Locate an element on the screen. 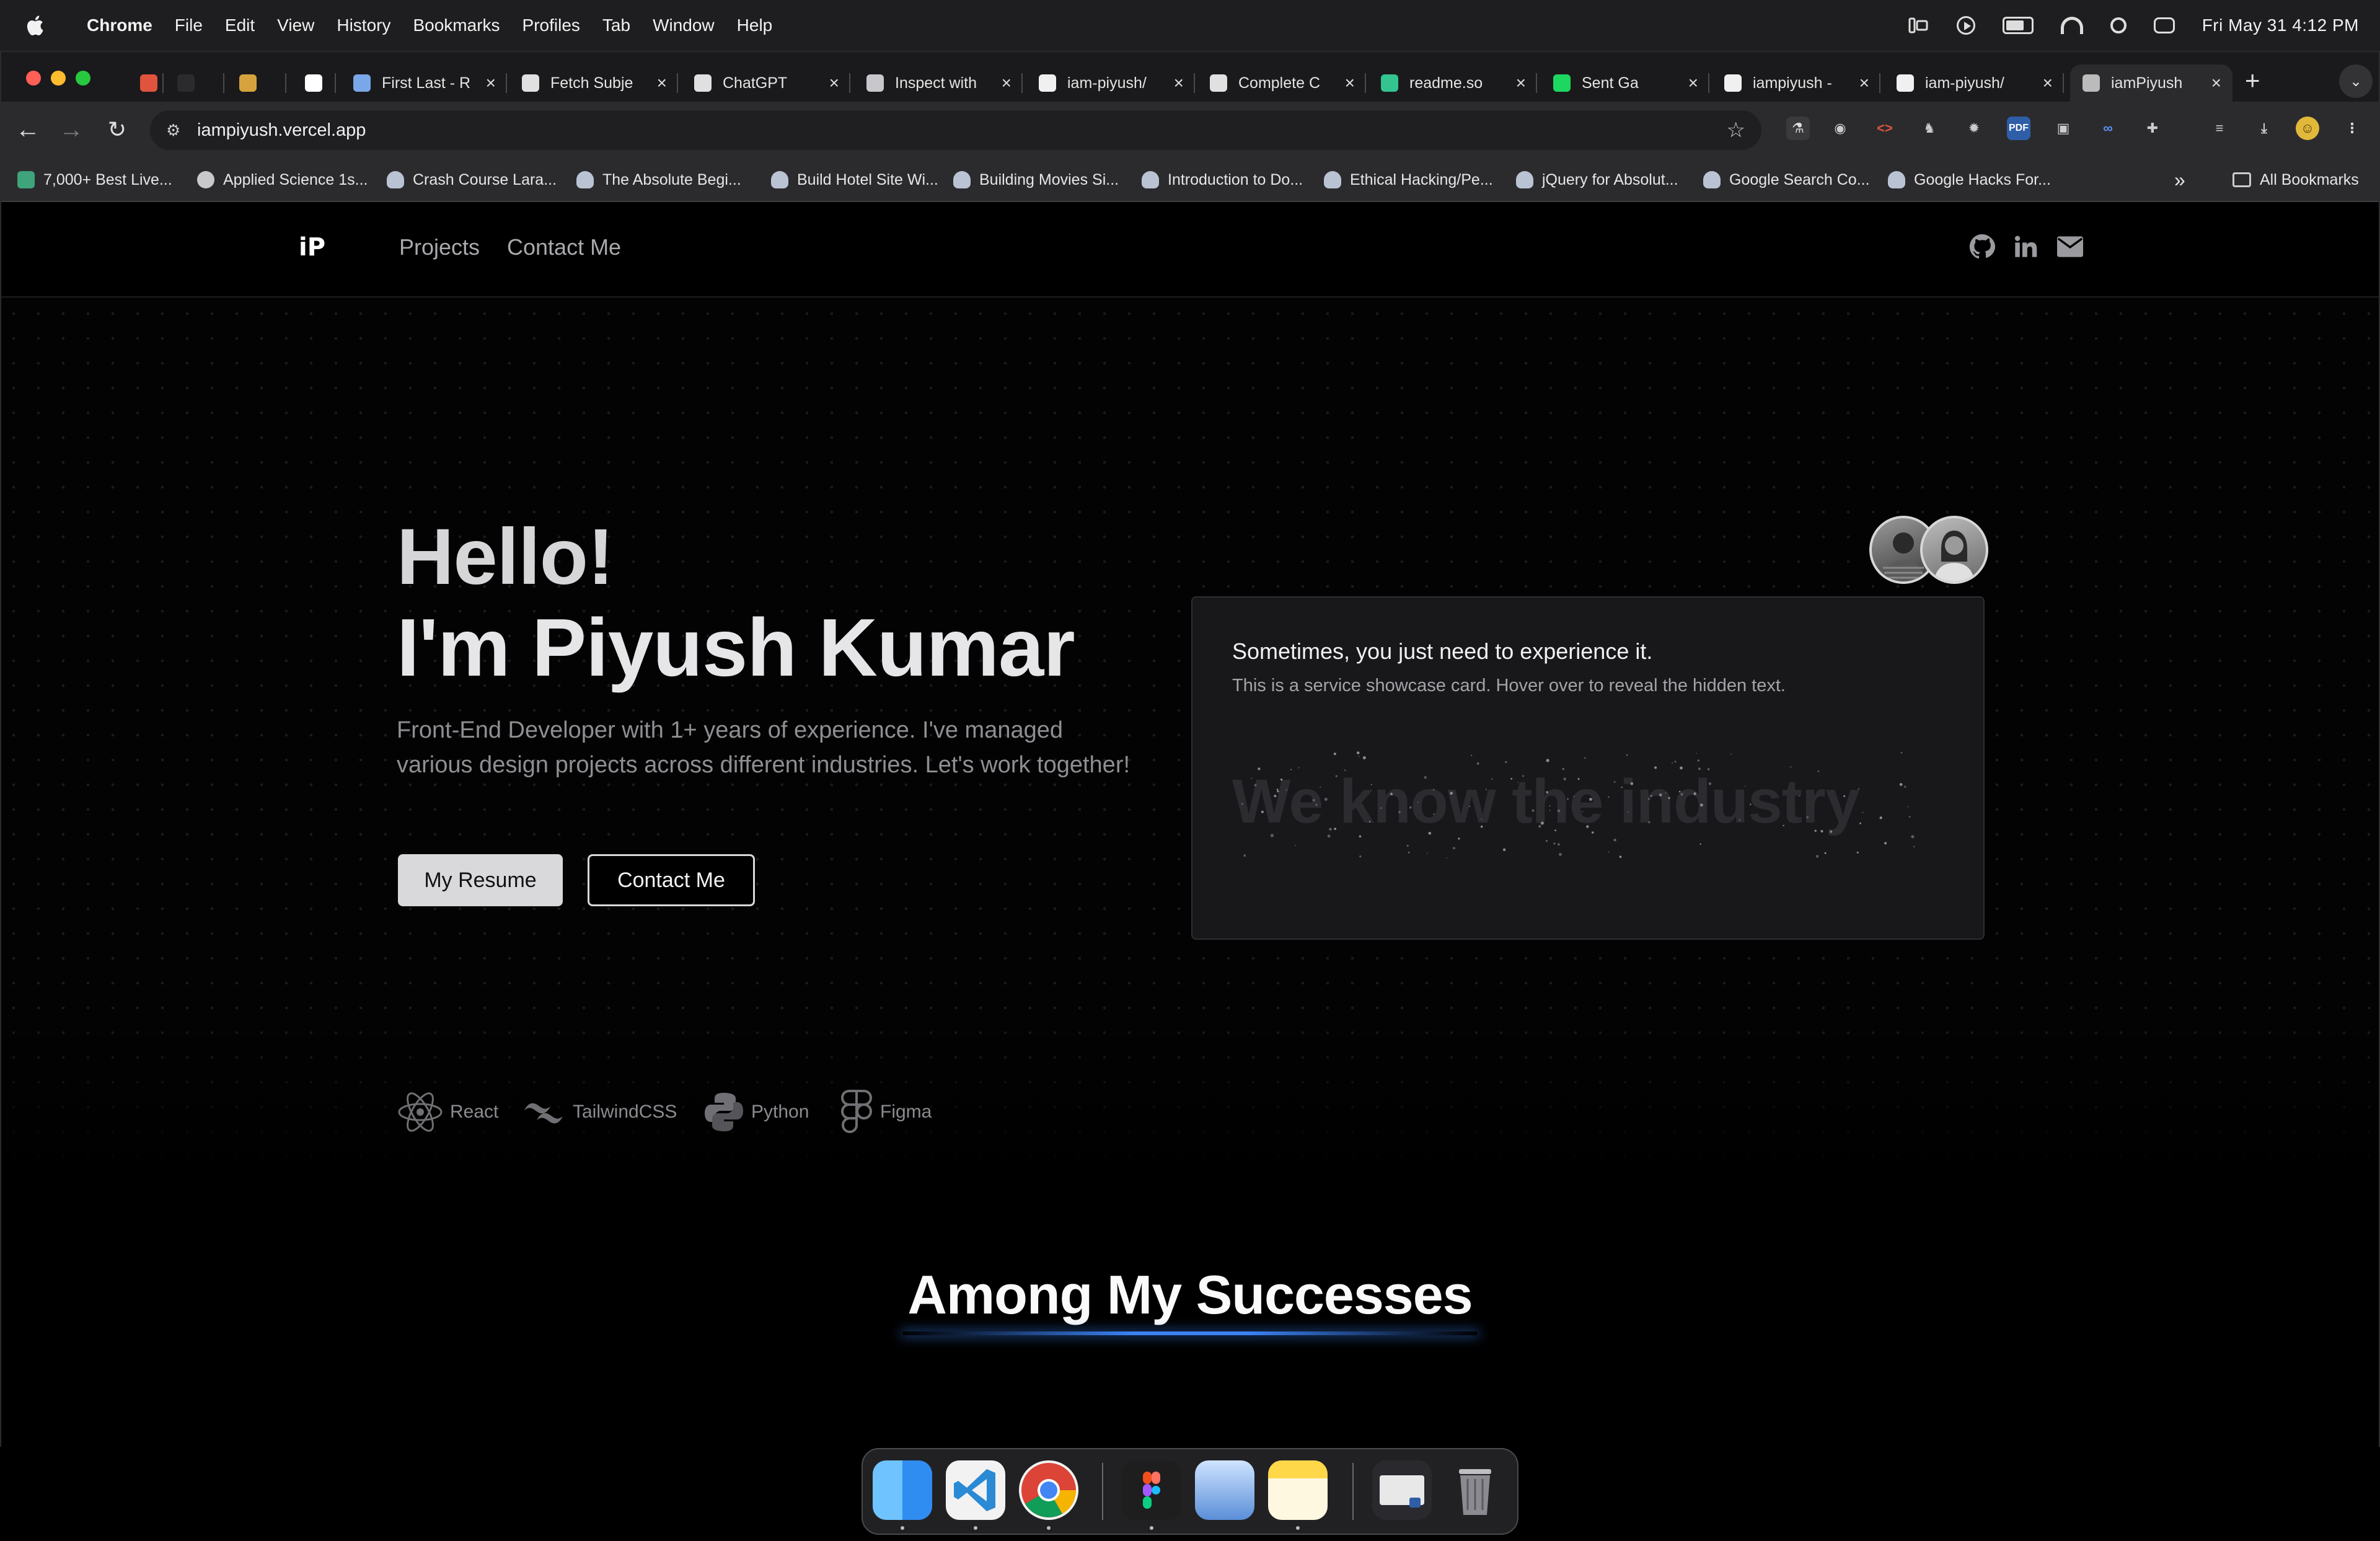  github-icon is located at coordinates (1982, 246).